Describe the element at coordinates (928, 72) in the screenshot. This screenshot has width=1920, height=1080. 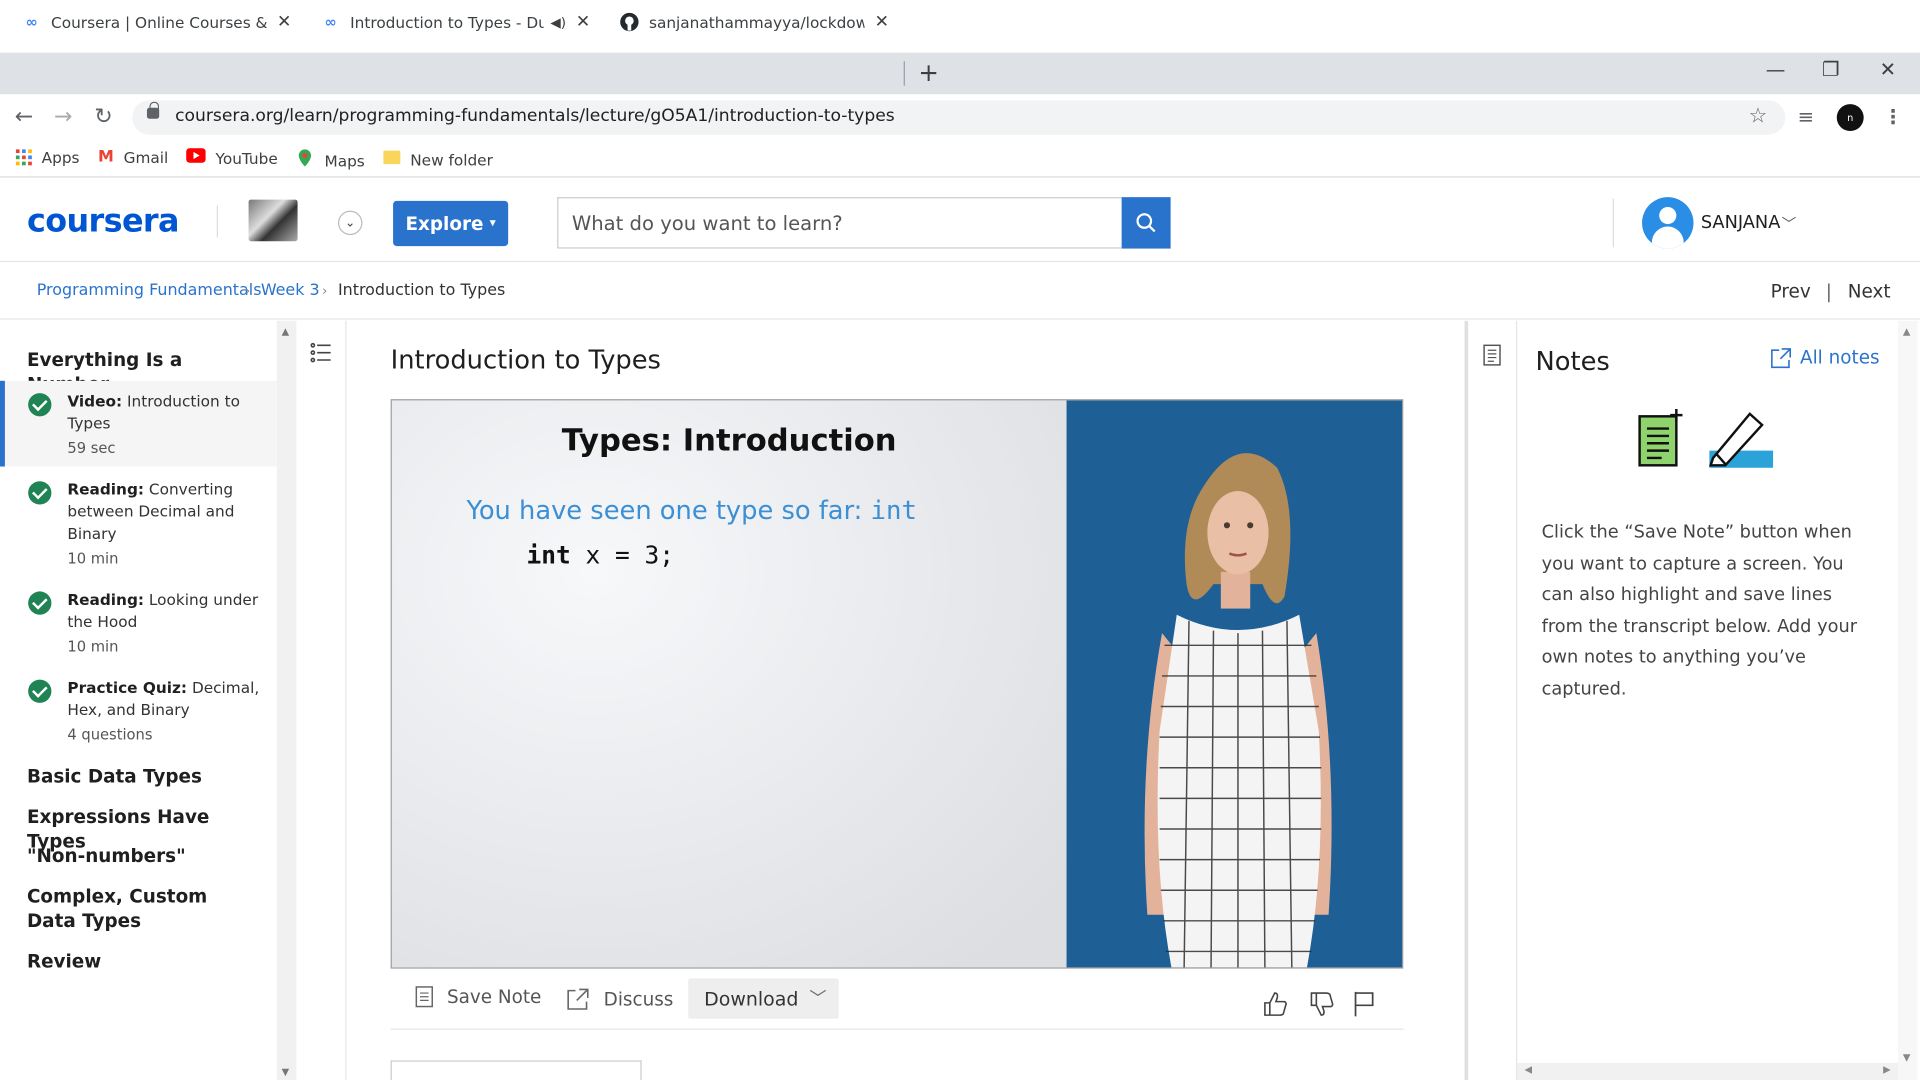
I see `new-tab-icon: +` at that location.